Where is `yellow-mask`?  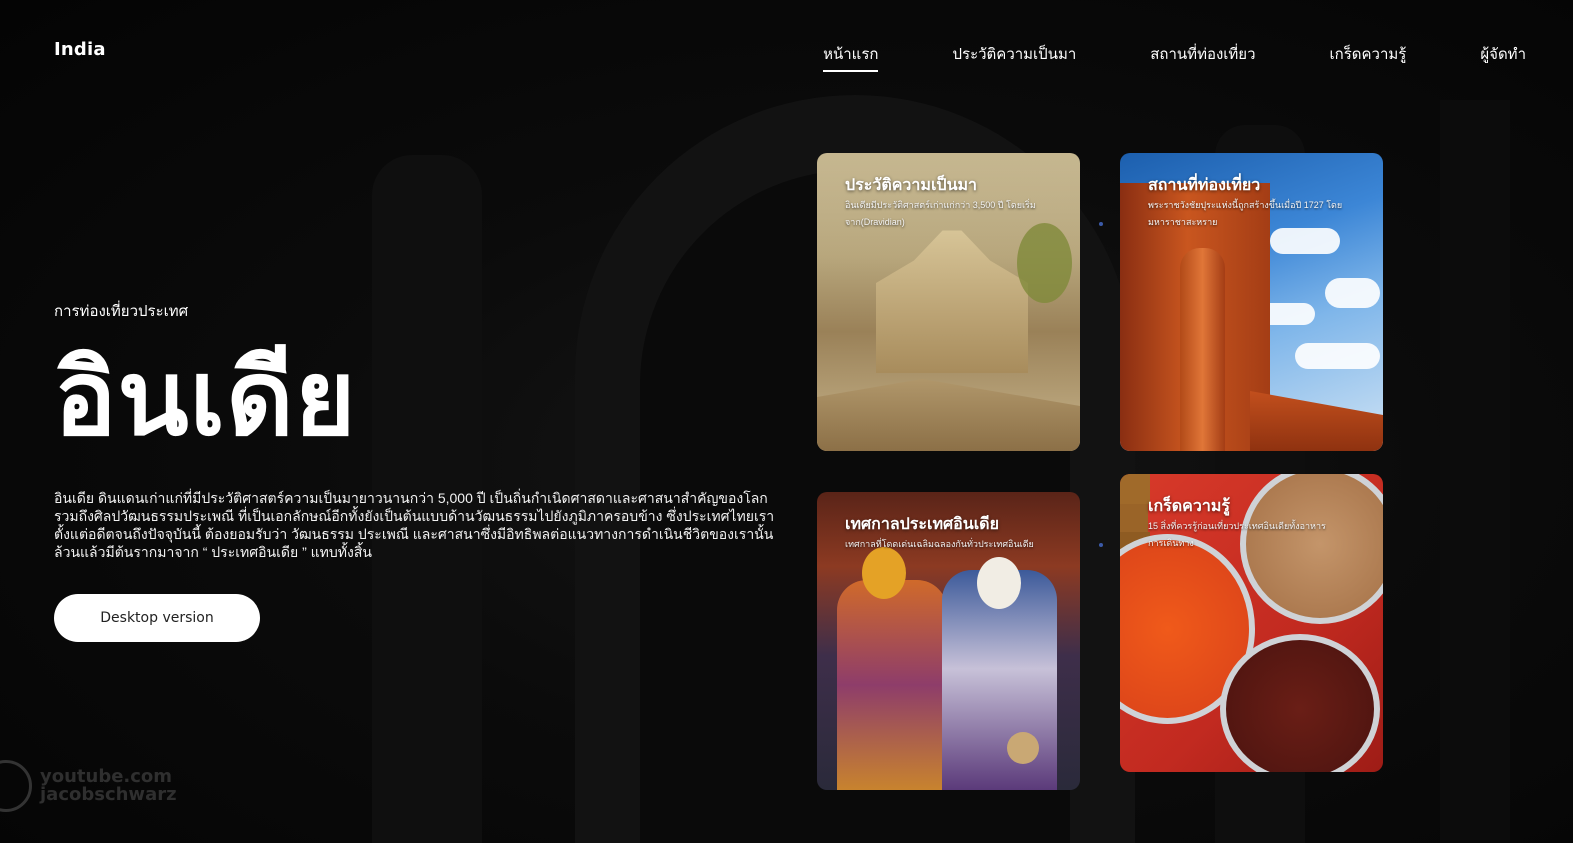
yellow-mask is located at coordinates (884, 573).